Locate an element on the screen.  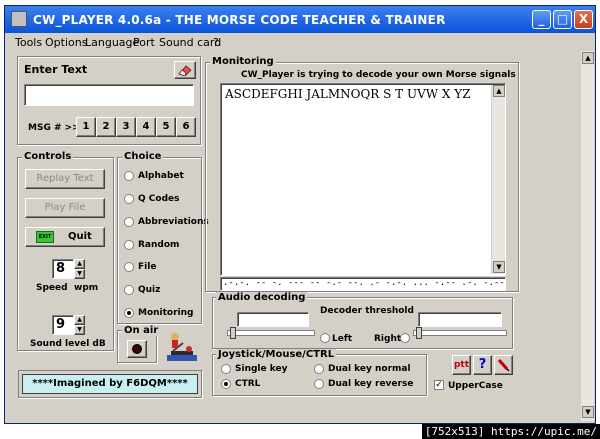
choice-title: Choice is located at coordinates (143, 156).